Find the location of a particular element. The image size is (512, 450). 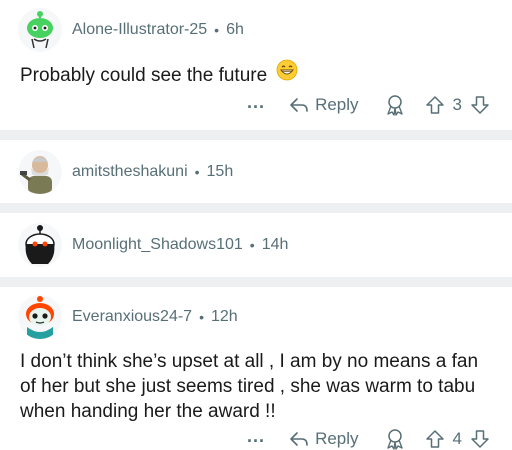

username: Everanxious24-7 is located at coordinates (132, 317).